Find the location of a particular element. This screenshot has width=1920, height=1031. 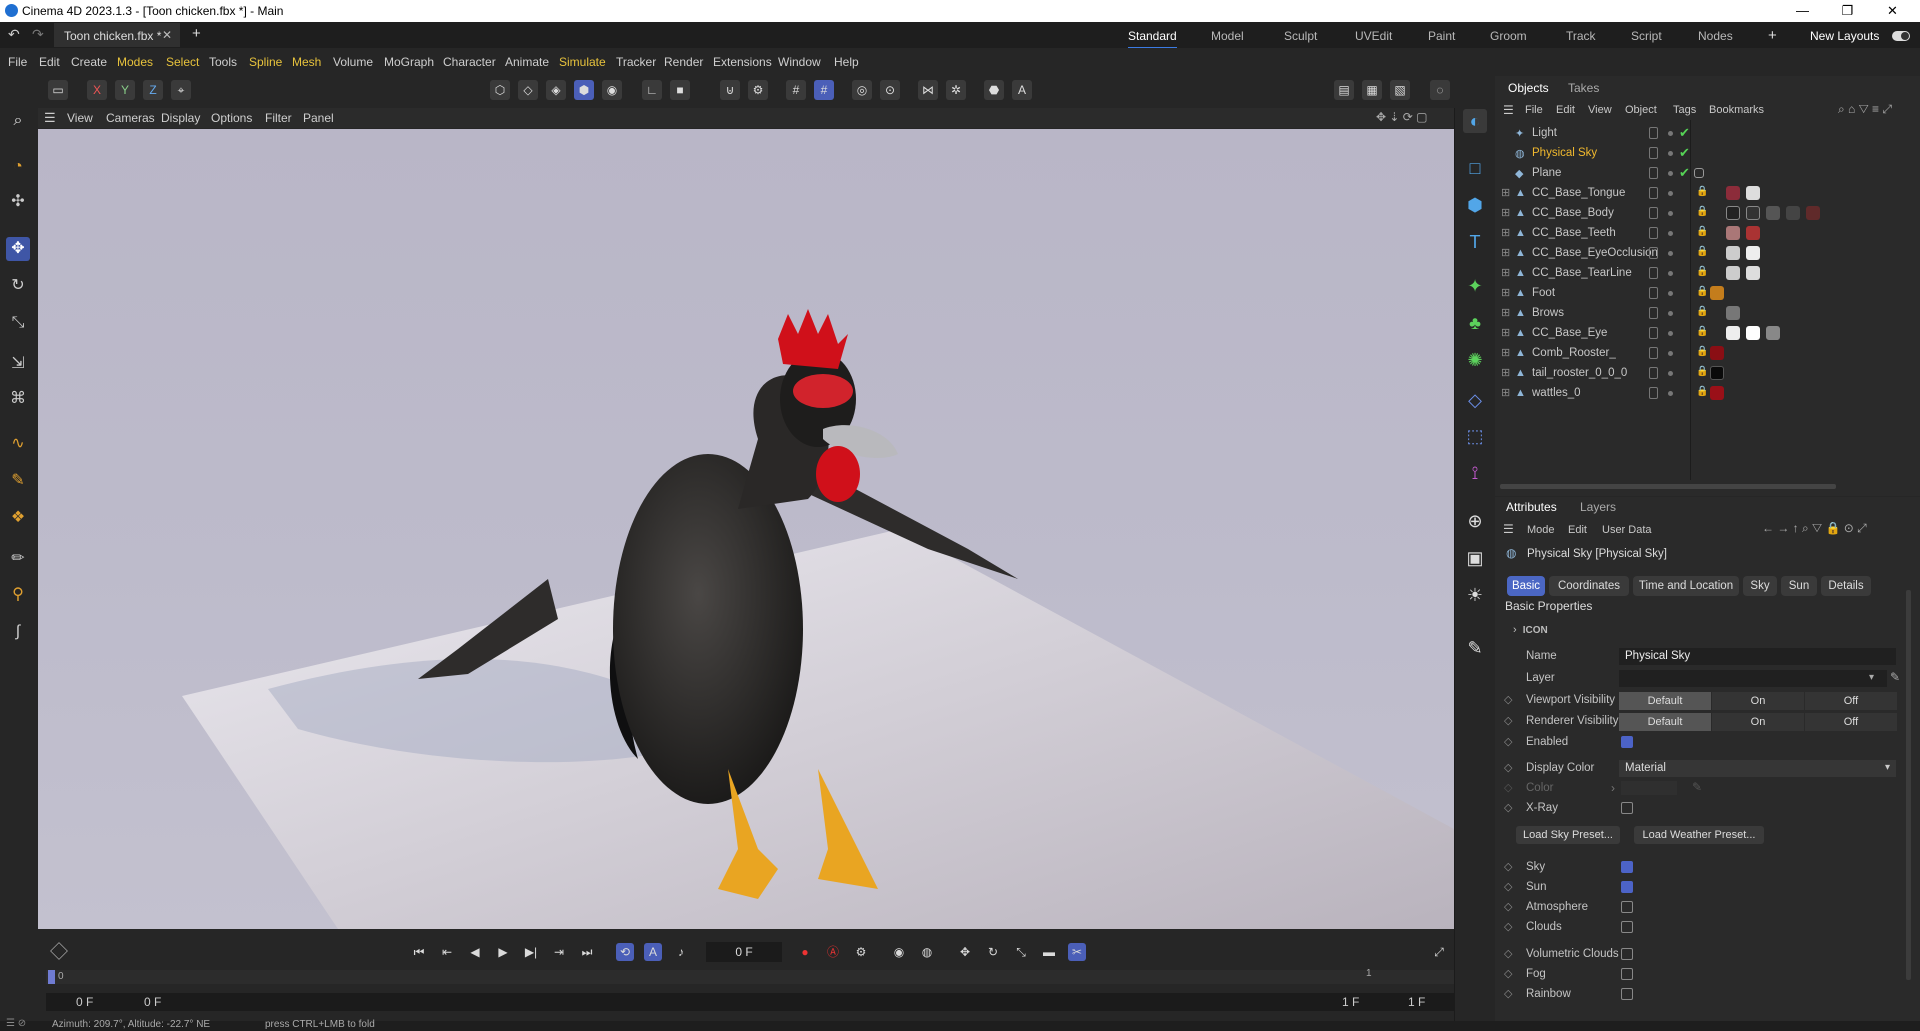

objects-menu-icon: ☰ is located at coordinates (1508, 110).